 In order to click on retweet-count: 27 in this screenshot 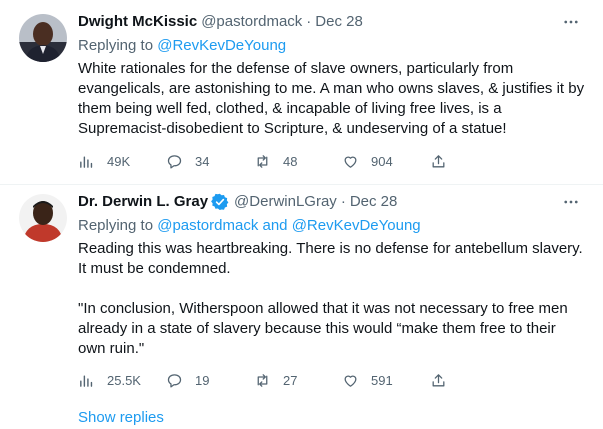, I will do `click(290, 380)`.